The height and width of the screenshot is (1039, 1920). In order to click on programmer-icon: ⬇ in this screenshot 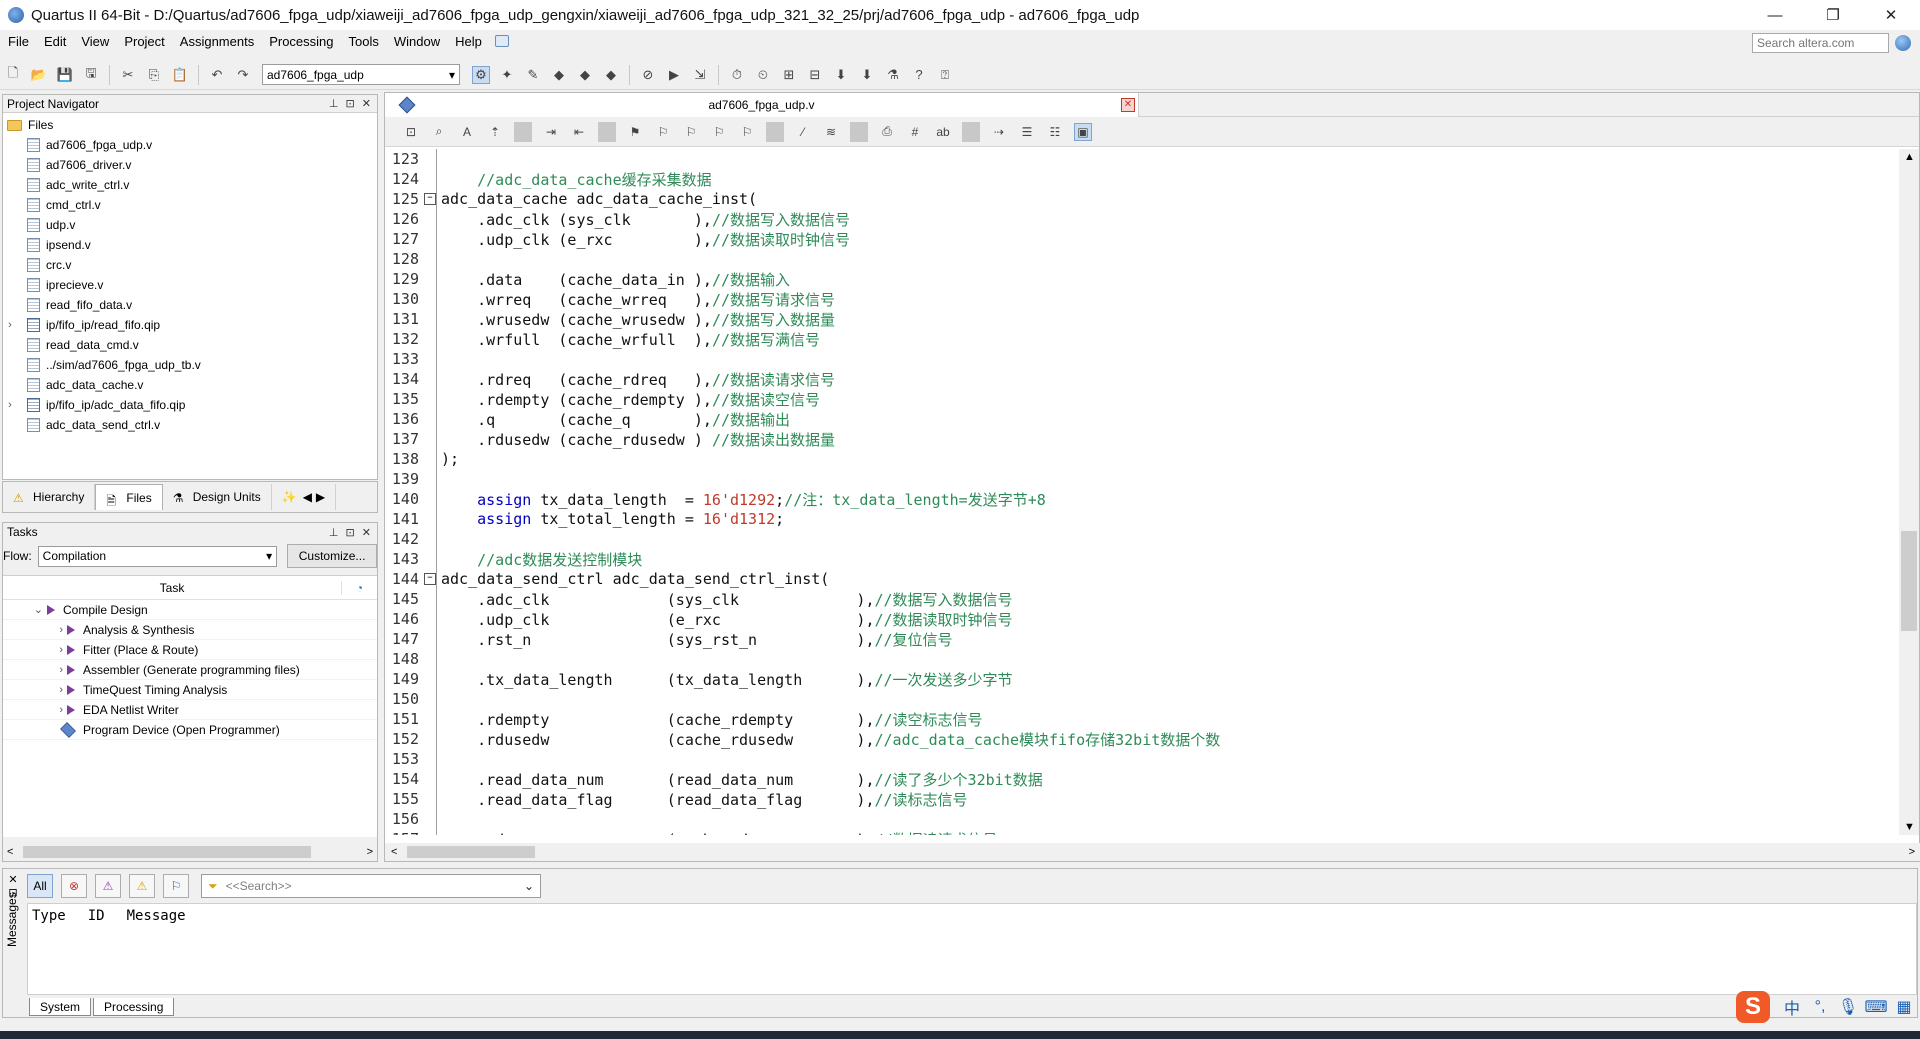, I will do `click(841, 75)`.